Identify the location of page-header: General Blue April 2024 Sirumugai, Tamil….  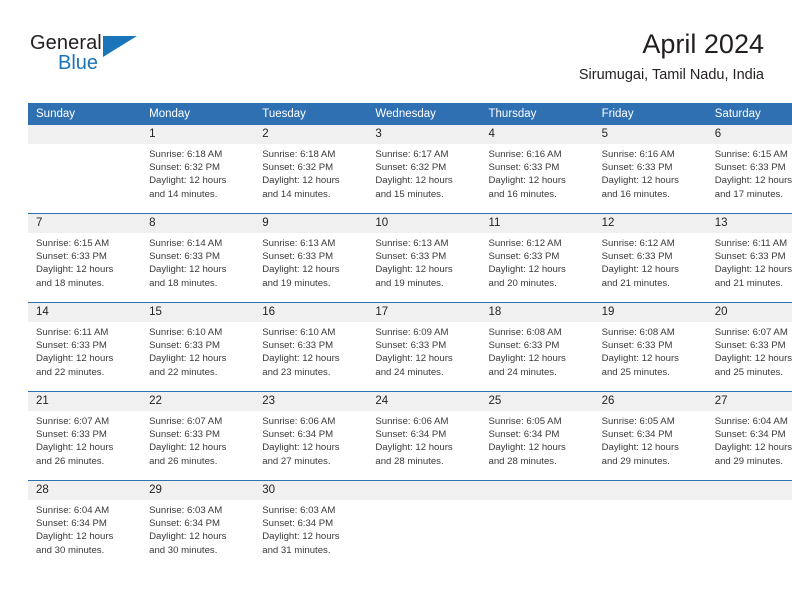
(396, 61).